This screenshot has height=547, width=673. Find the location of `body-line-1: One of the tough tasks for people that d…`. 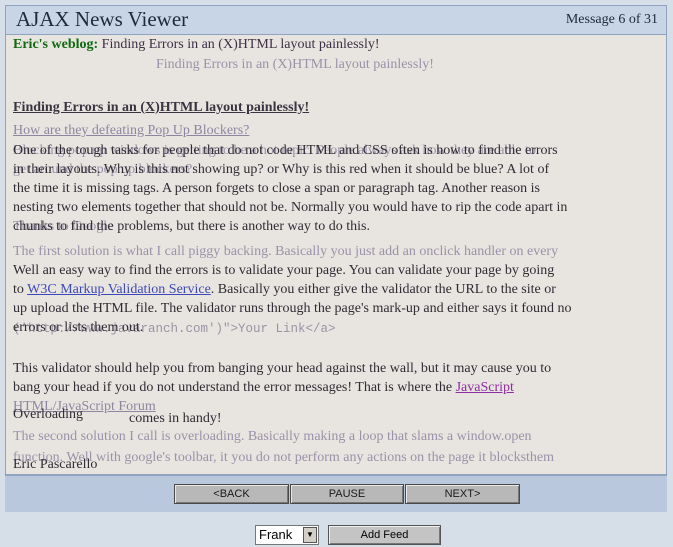

body-line-1: One of the tough tasks for people that d… is located at coordinates (285, 150).